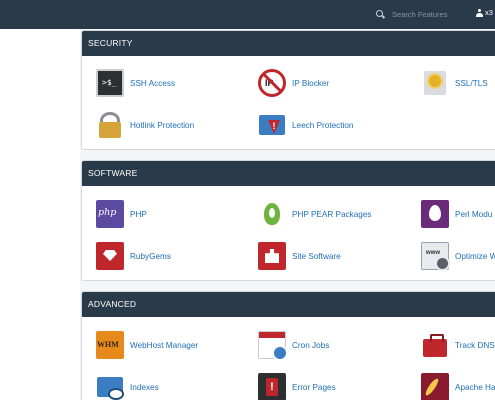 The image size is (495, 400). Describe the element at coordinates (110, 345) in the screenshot. I see `whm-icon: WHM` at that location.